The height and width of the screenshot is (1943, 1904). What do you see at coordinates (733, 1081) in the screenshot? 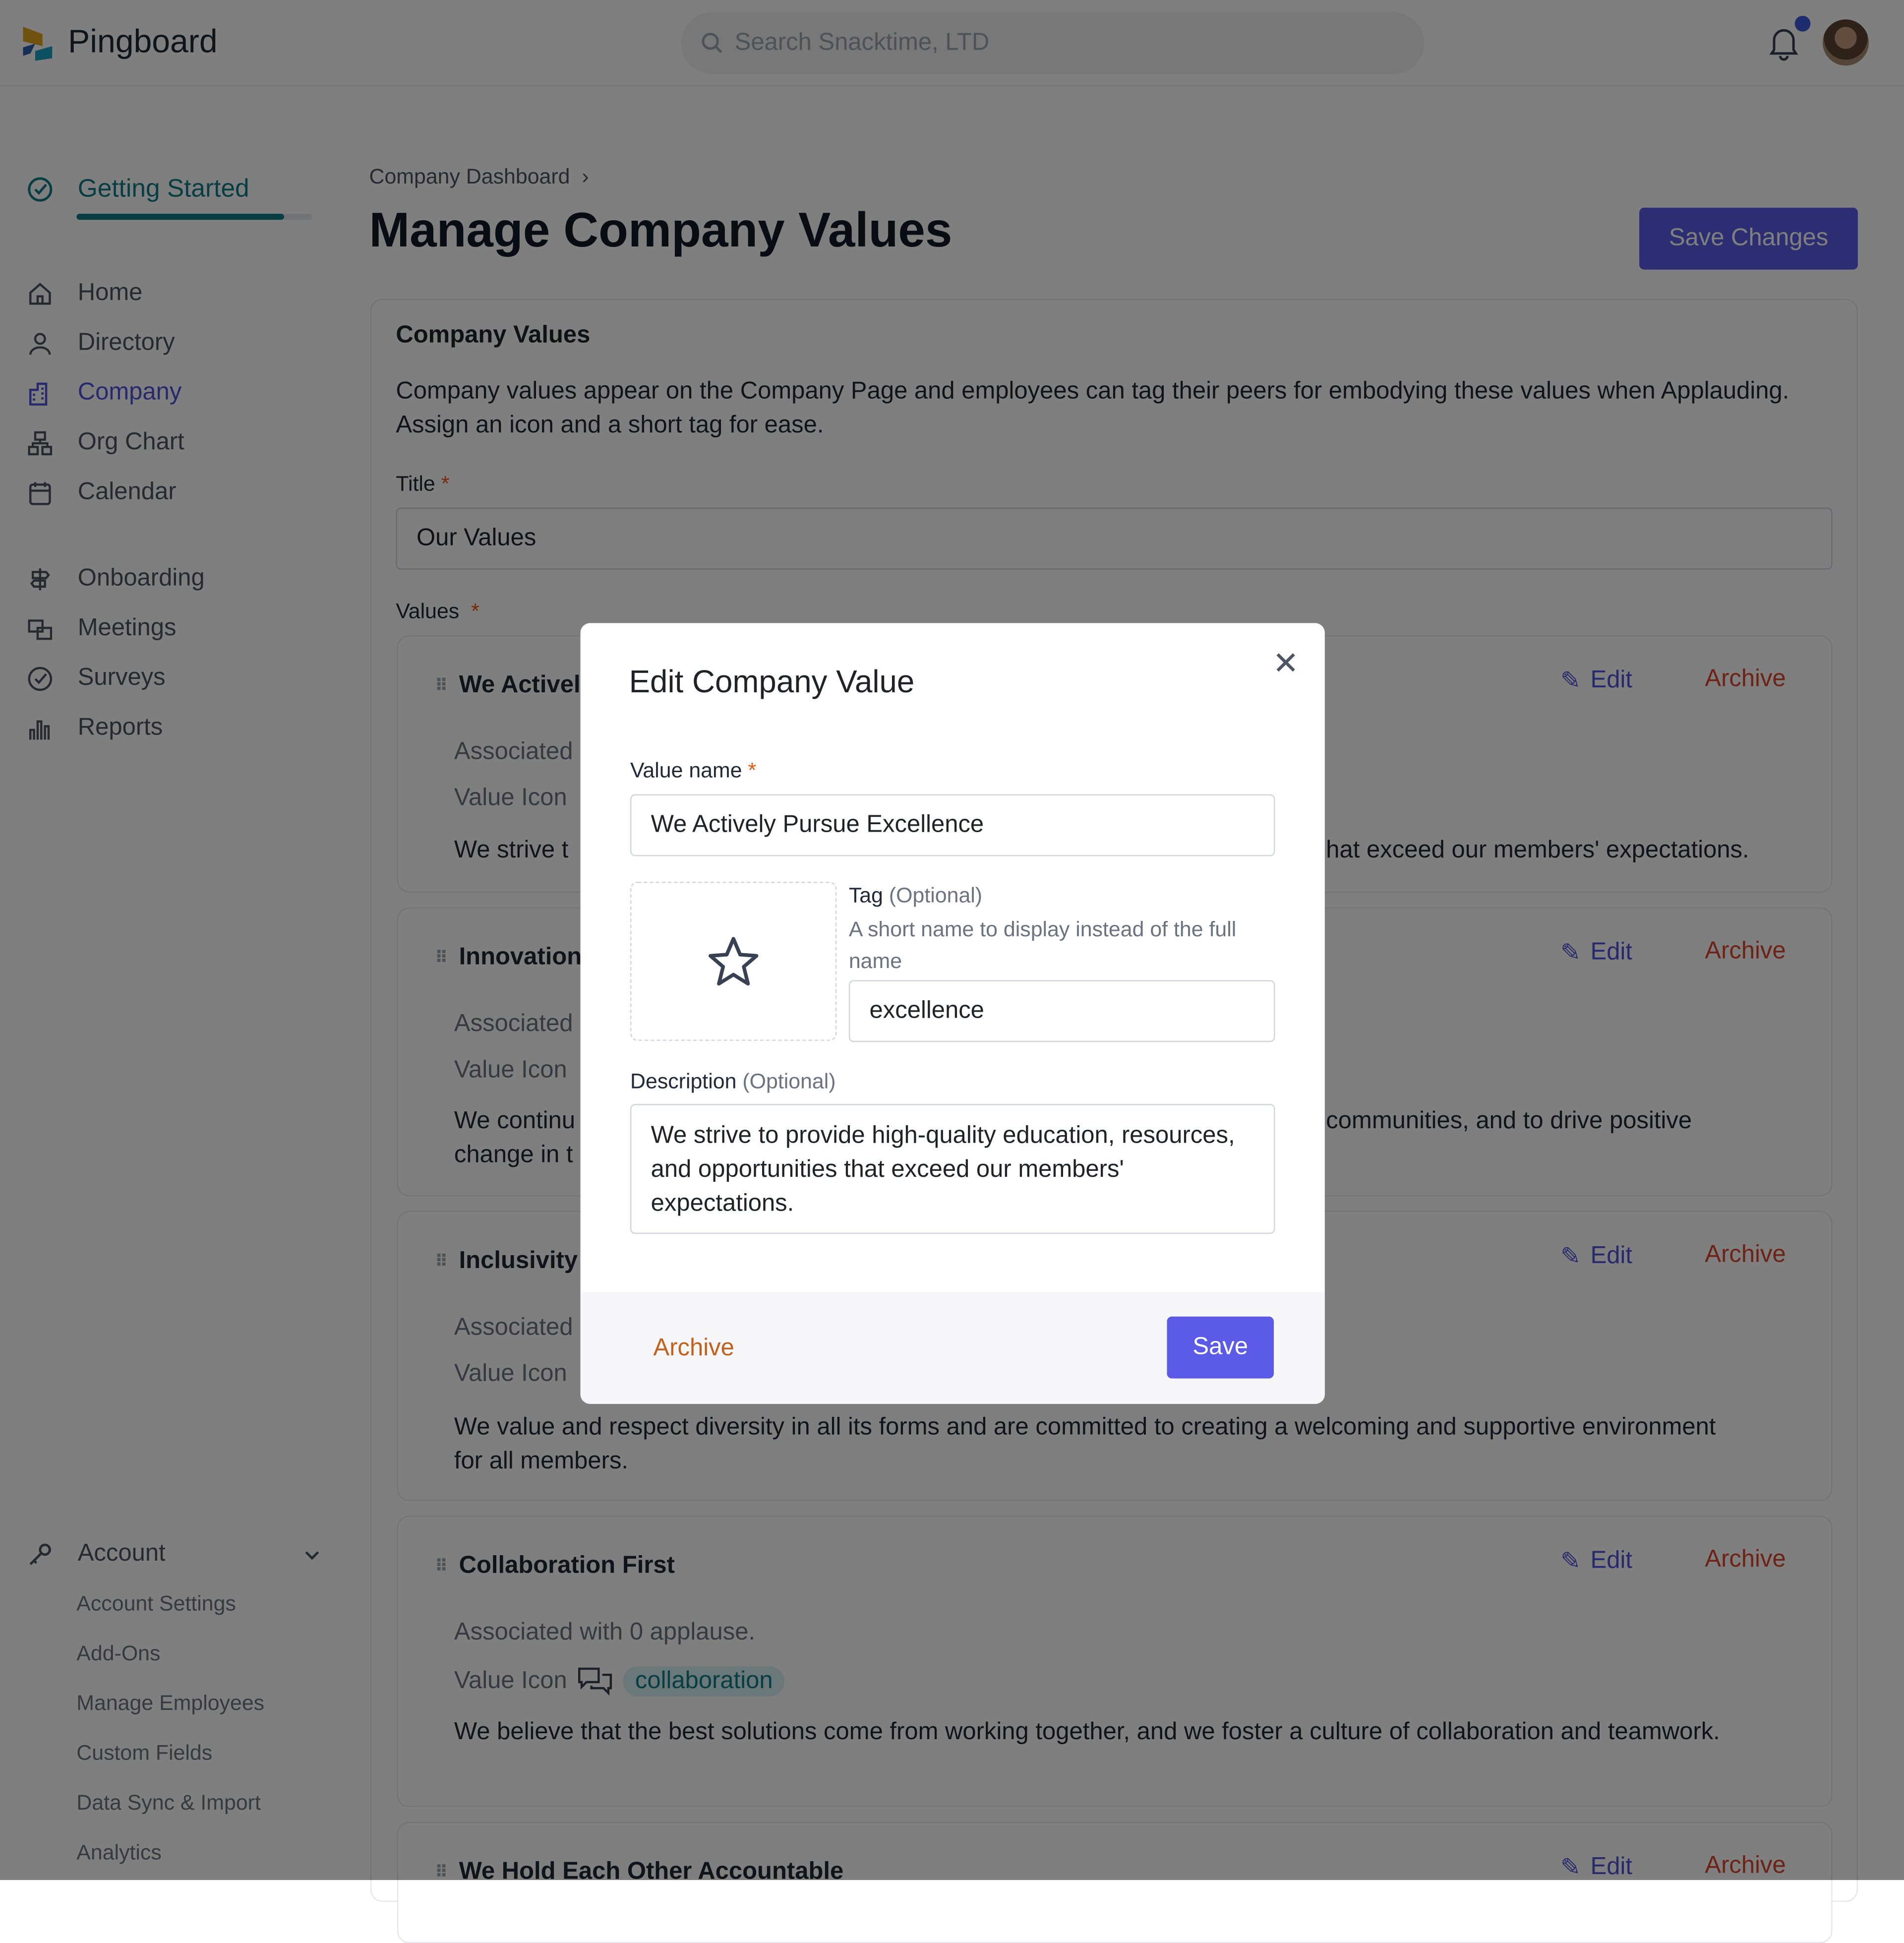
I see `description-label: Description (Optional)` at bounding box center [733, 1081].